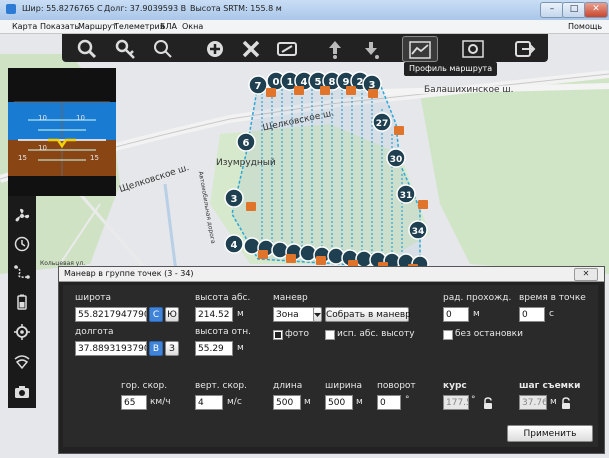  Describe the element at coordinates (172, 348) in the screenshot. I see `west-button: З` at that location.